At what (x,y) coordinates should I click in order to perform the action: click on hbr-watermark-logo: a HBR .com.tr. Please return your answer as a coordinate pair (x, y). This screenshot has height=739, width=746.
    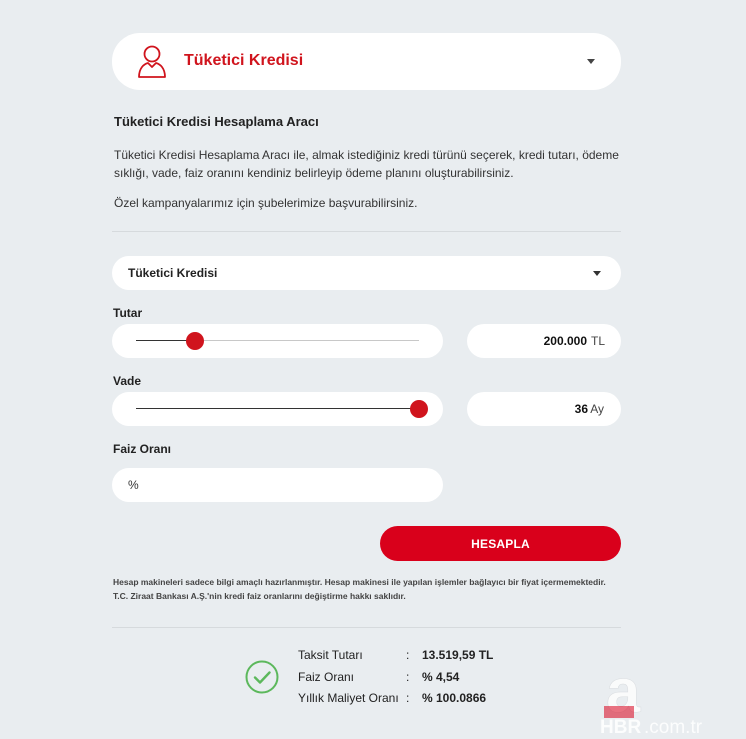
    Looking at the image, I should click on (651, 699).